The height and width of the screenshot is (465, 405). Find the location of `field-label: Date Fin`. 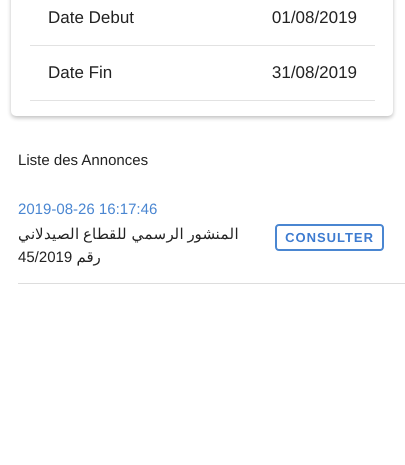

field-label: Date Fin is located at coordinates (80, 73).